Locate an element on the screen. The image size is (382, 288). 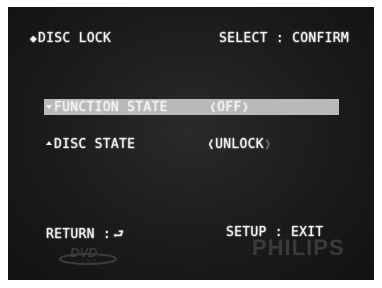
arrow-down-icon is located at coordinates (49, 107).